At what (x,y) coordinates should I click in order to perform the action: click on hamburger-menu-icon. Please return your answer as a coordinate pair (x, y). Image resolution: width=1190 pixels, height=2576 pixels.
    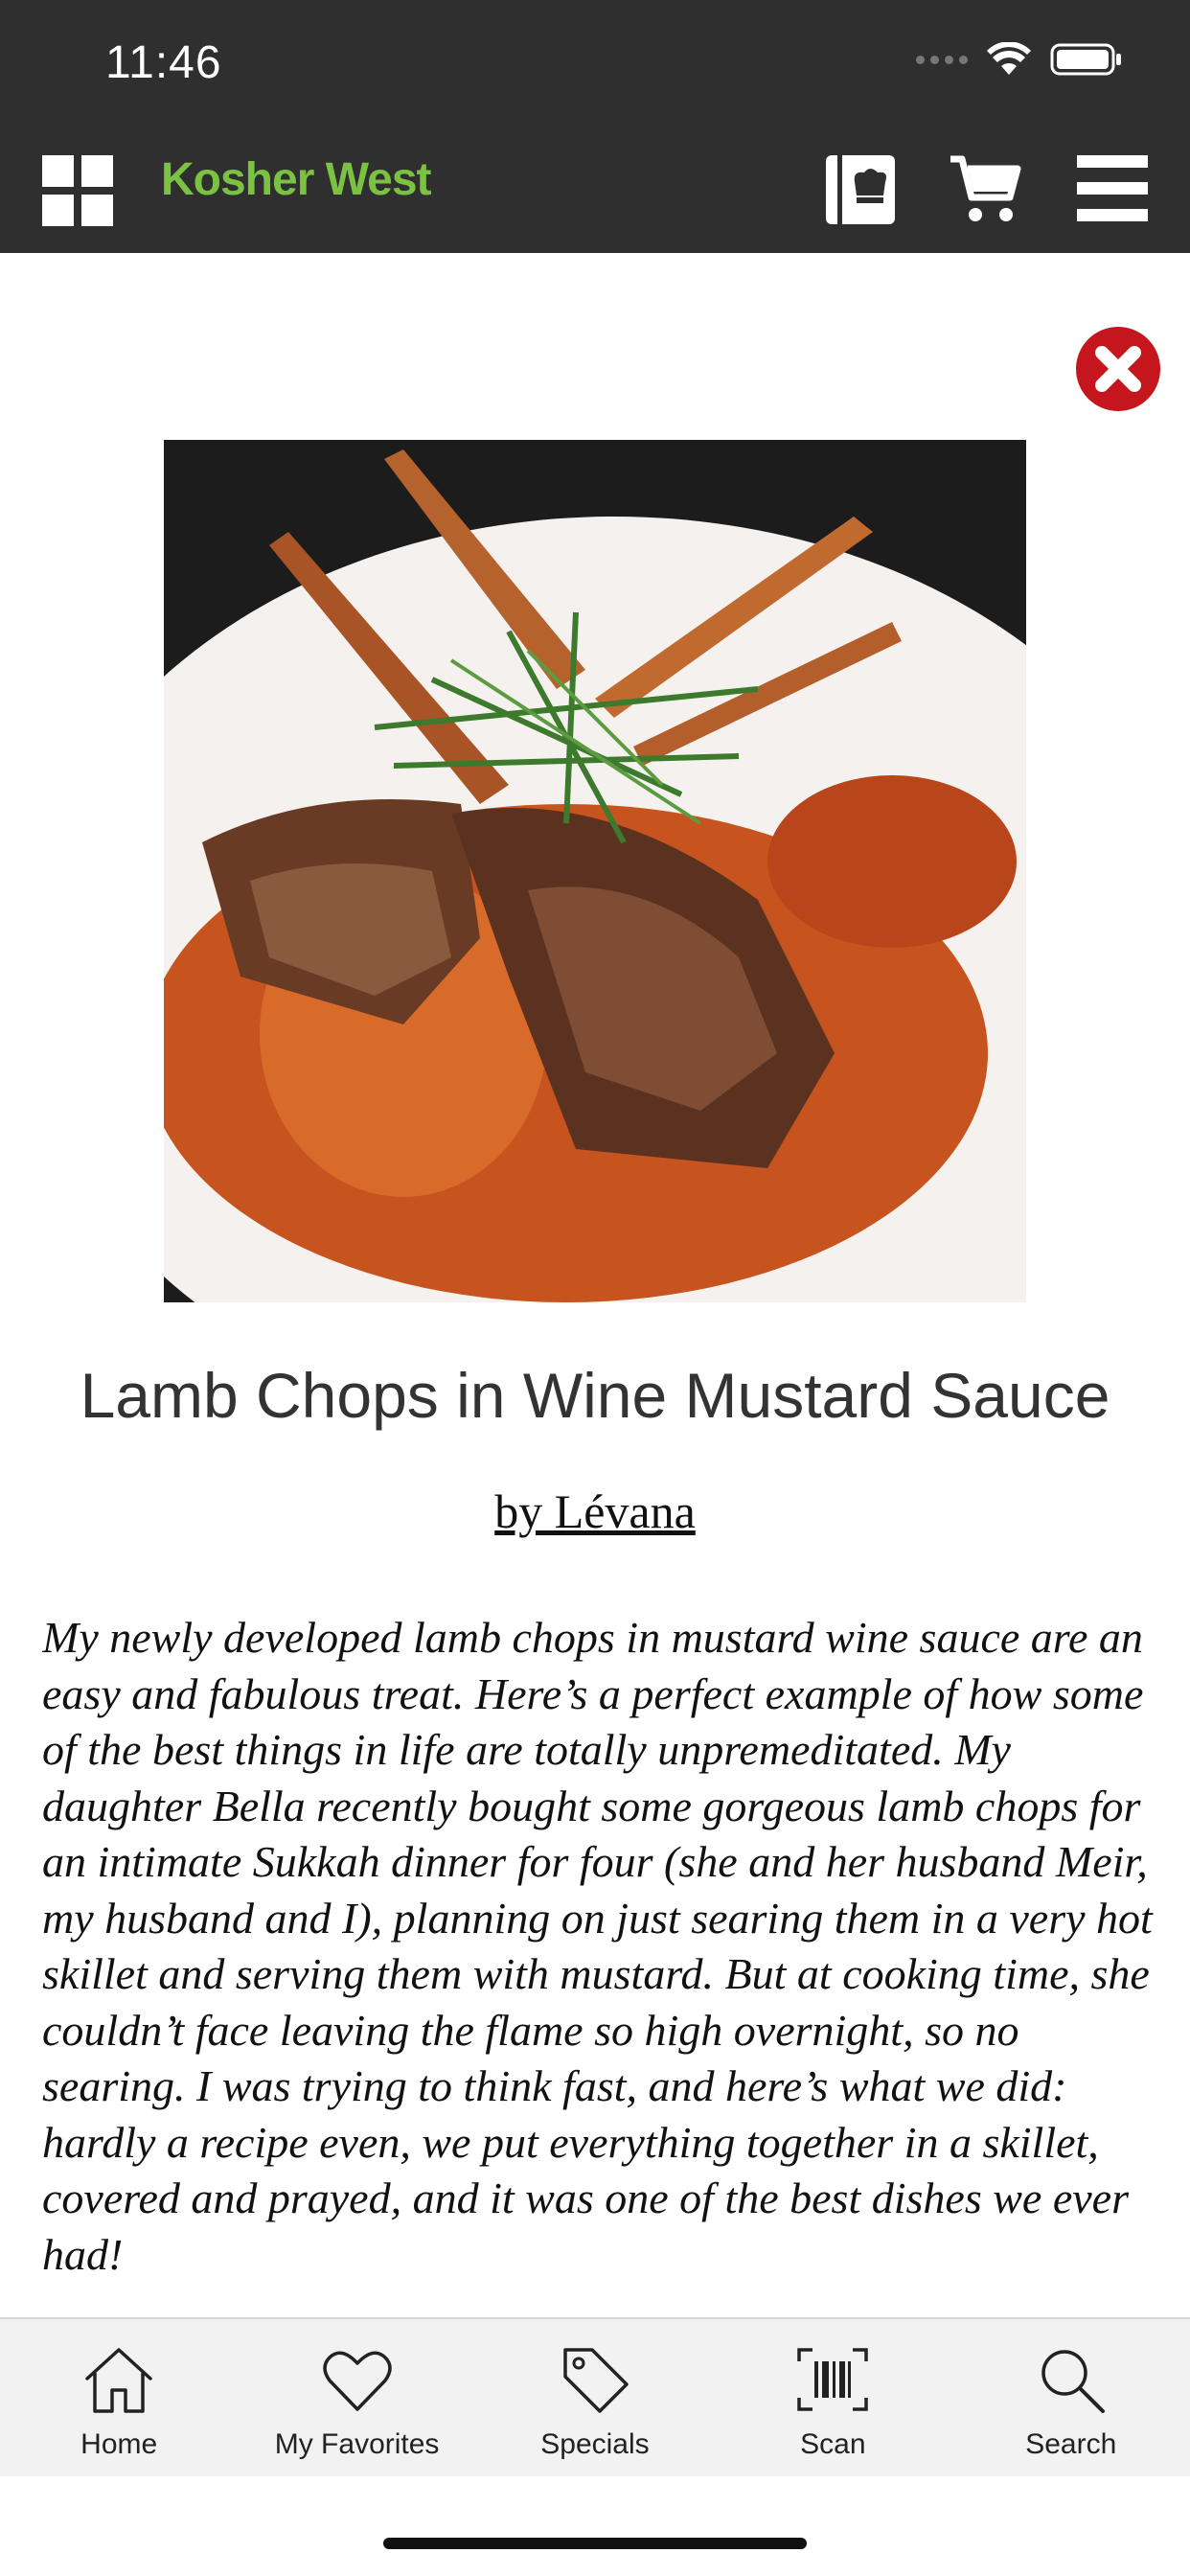
    Looking at the image, I should click on (1112, 188).